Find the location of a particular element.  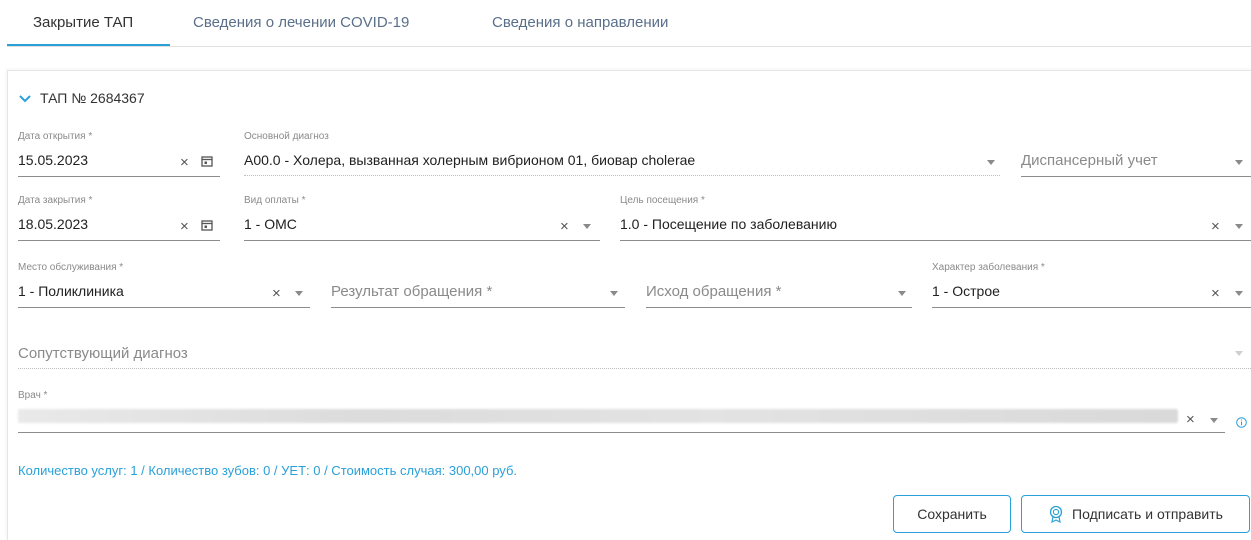

info-icon is located at coordinates (1241, 422).